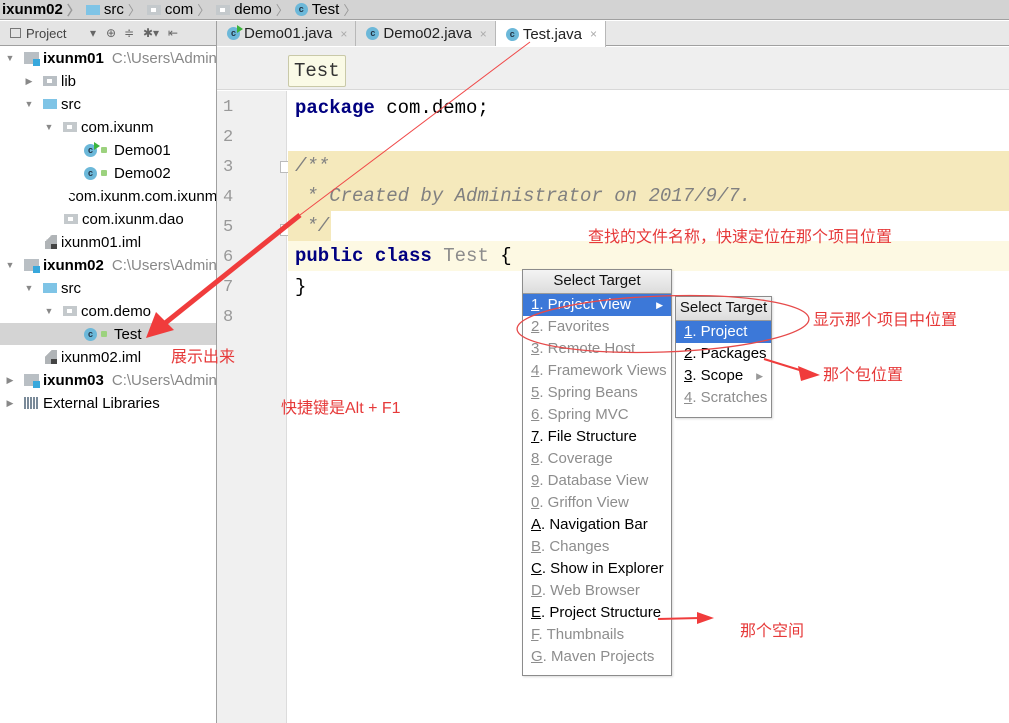 The height and width of the screenshot is (723, 1009). I want to click on crumb-src: src 〉, so click(114, 10).